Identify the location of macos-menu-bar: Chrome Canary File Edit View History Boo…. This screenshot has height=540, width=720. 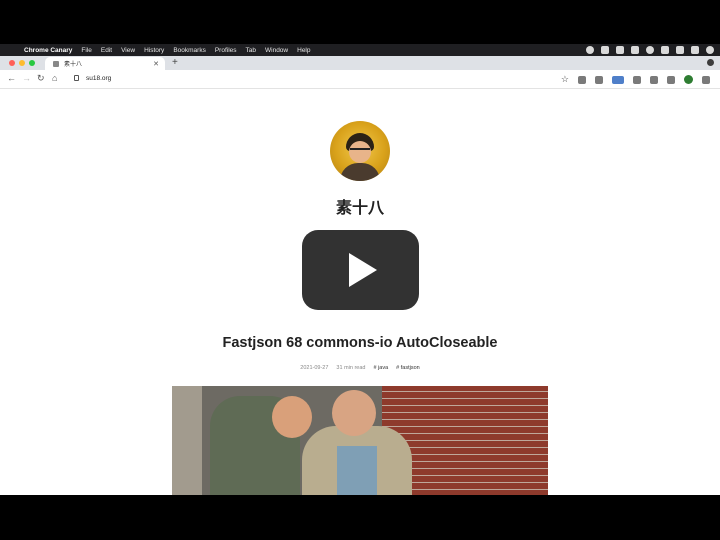
(360, 50).